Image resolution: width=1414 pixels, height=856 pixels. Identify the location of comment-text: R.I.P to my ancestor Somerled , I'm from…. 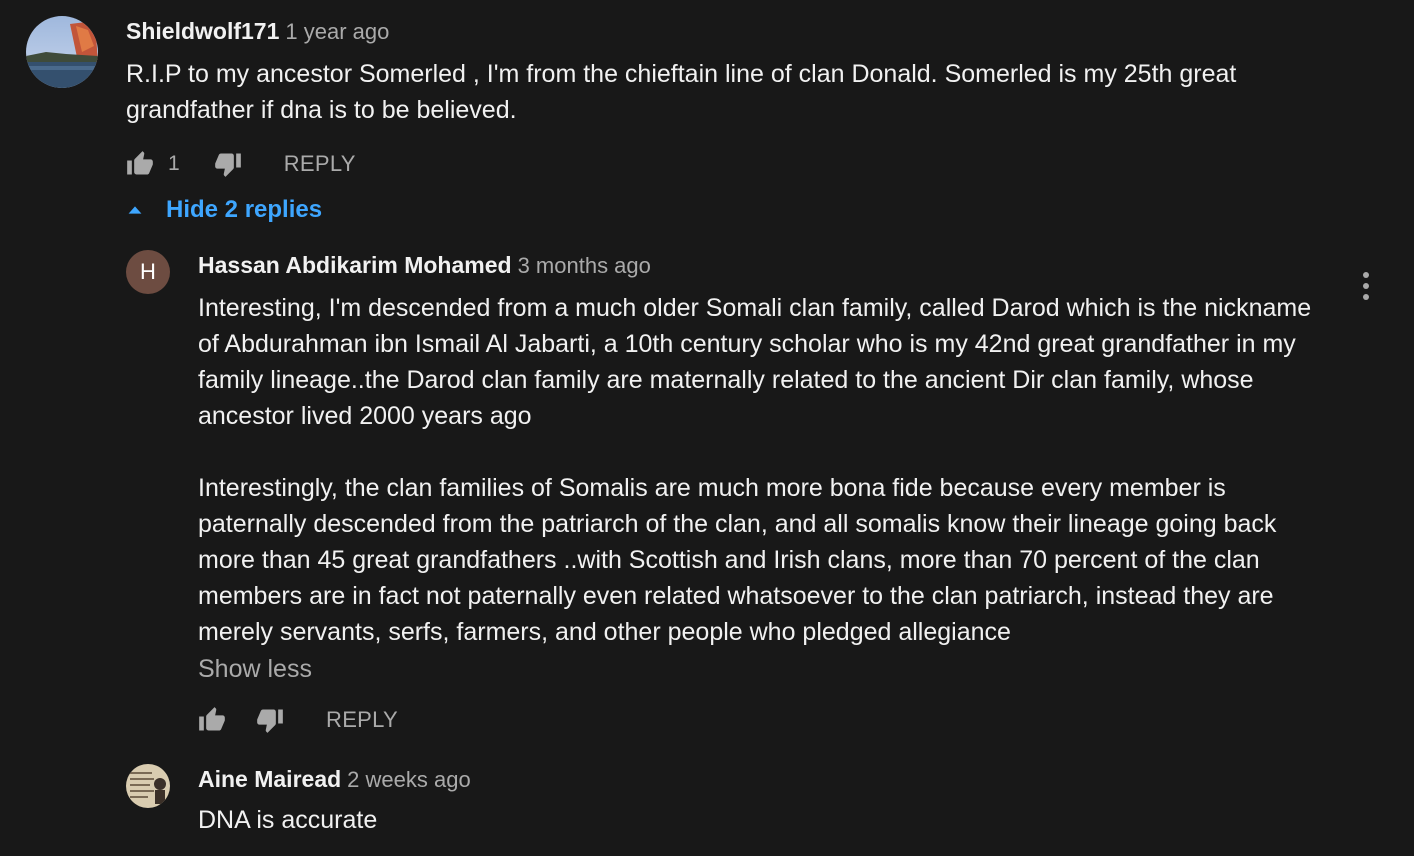
(685, 92).